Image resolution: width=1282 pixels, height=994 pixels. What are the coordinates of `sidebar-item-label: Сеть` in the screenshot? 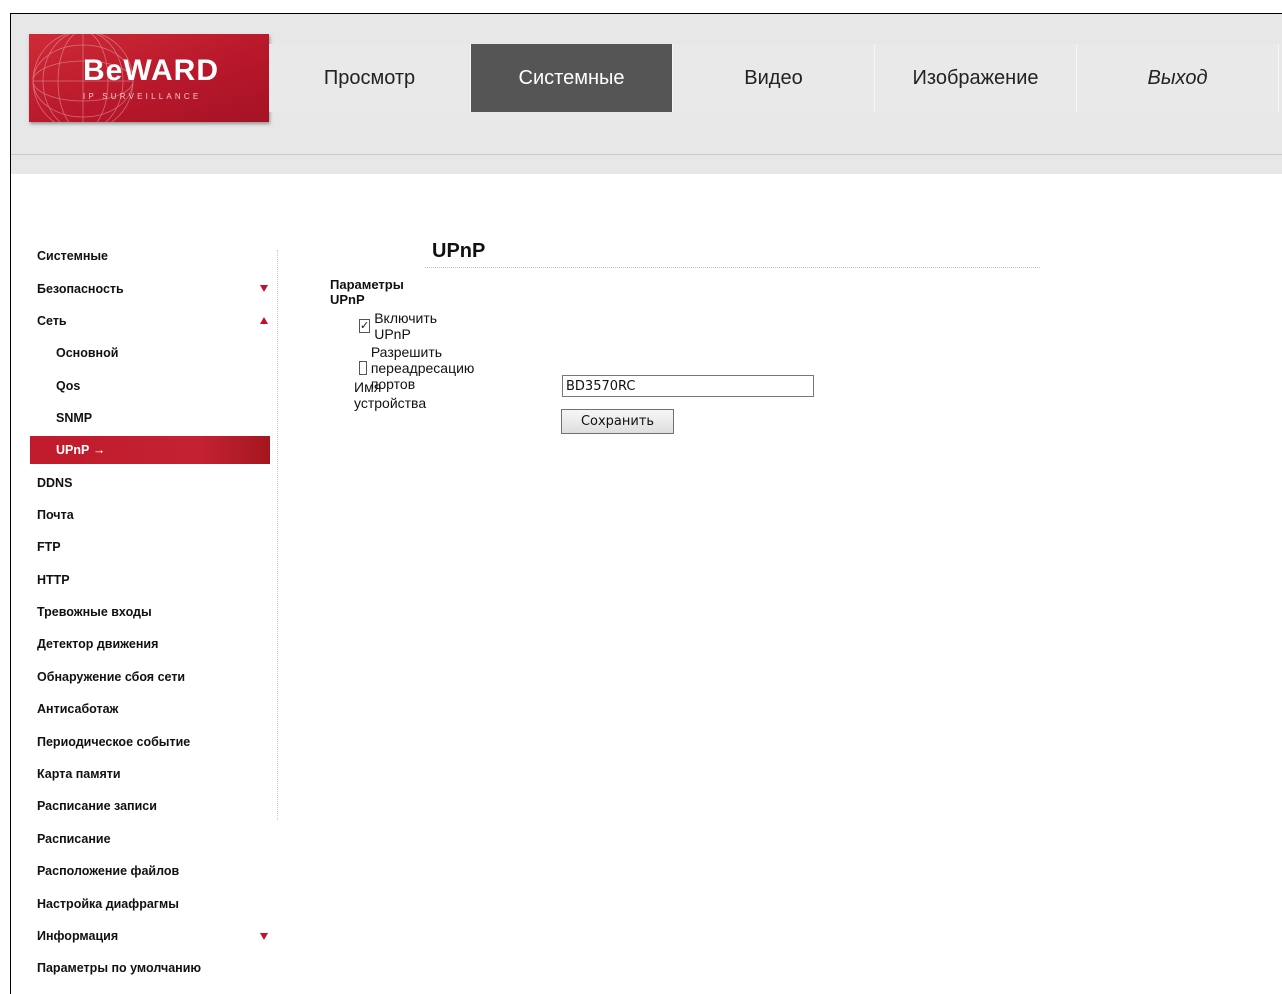 It's located at (52, 320).